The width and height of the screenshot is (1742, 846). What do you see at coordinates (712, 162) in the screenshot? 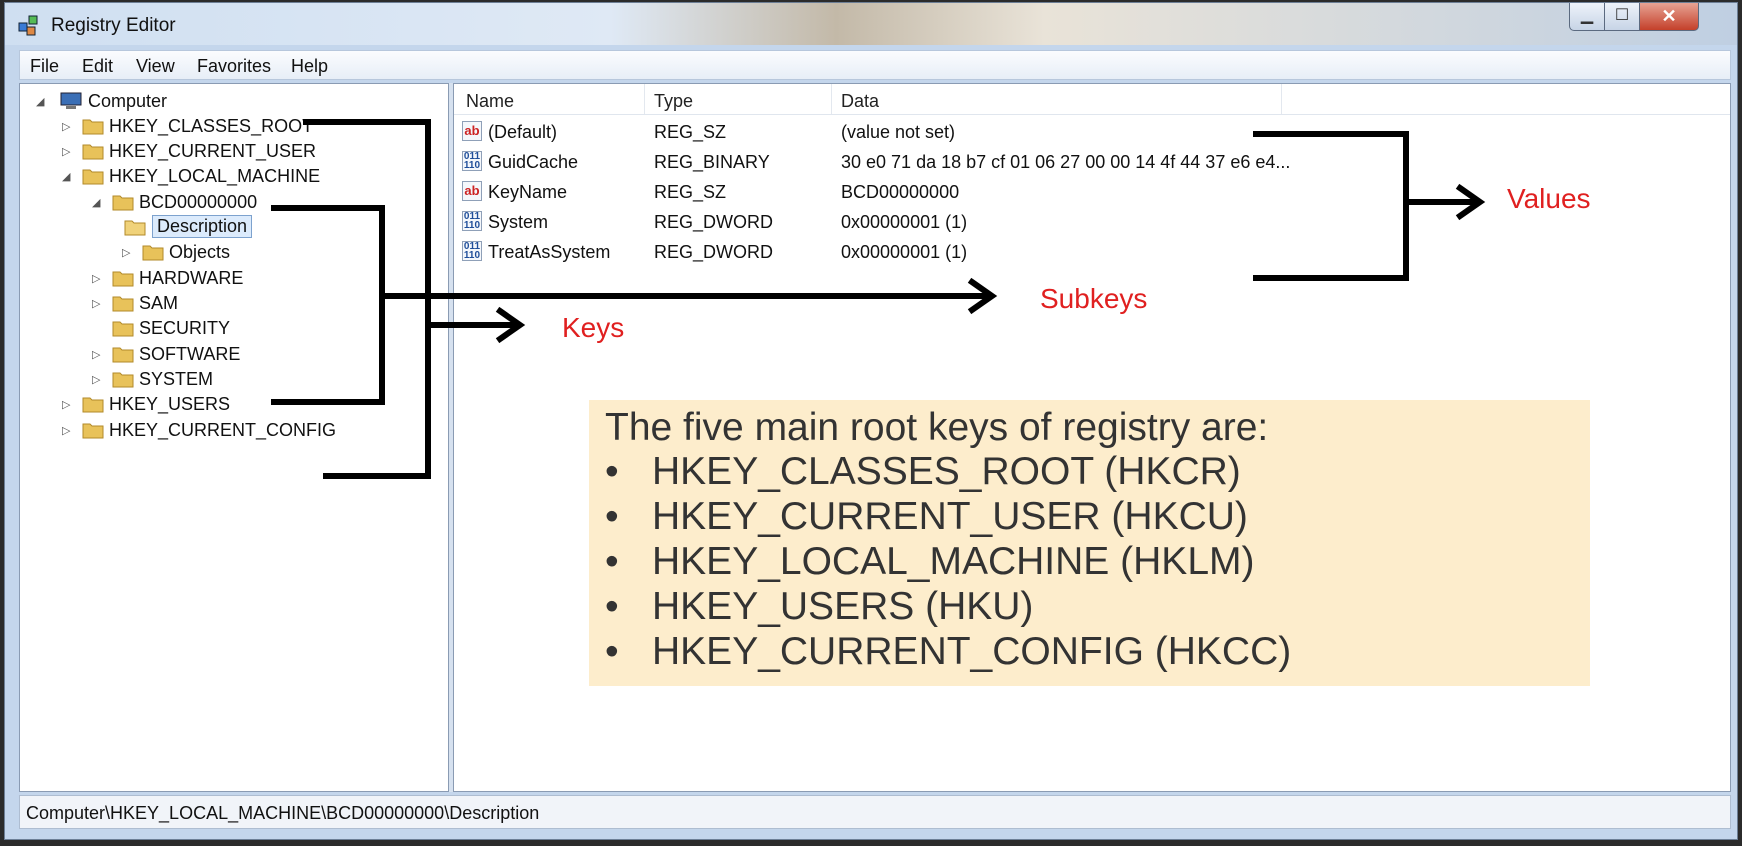
I see `value-type: REG_BINARY` at bounding box center [712, 162].